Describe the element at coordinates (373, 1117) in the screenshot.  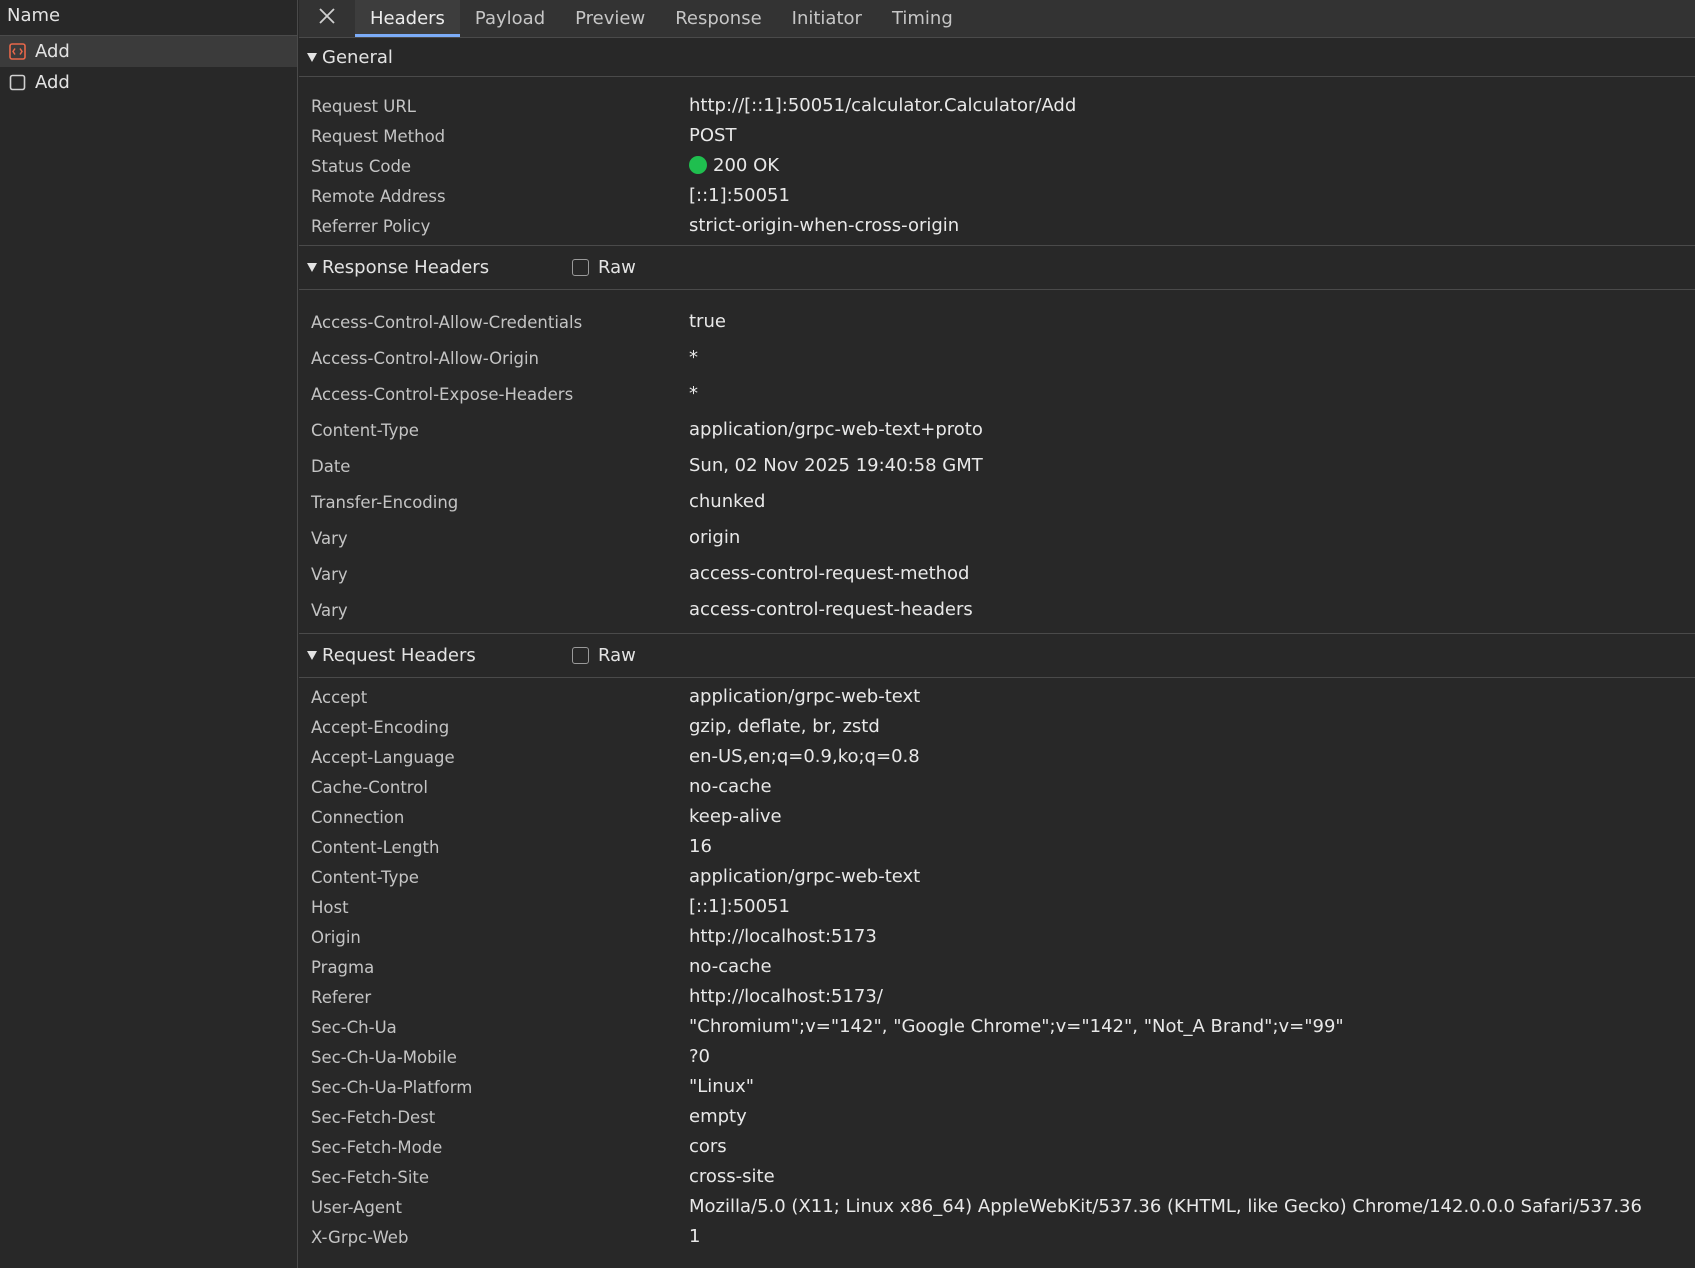
I see `header-name: Sec-Fetch-Dest` at that location.